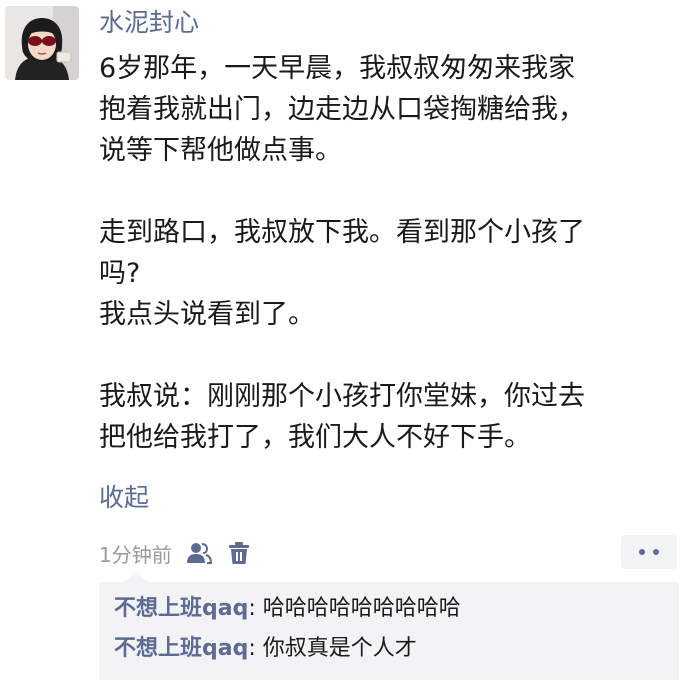 The width and height of the screenshot is (690, 682). Describe the element at coordinates (239, 553) in the screenshot. I see `trash-icon` at that location.